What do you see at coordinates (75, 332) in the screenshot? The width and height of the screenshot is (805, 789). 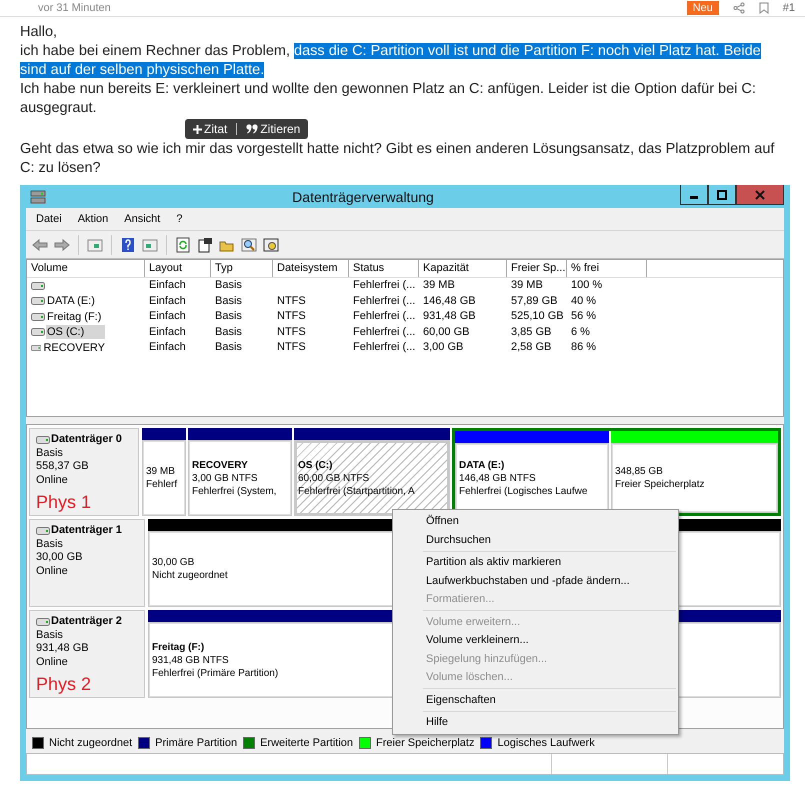 I see `table-cell: OS (C:)` at bounding box center [75, 332].